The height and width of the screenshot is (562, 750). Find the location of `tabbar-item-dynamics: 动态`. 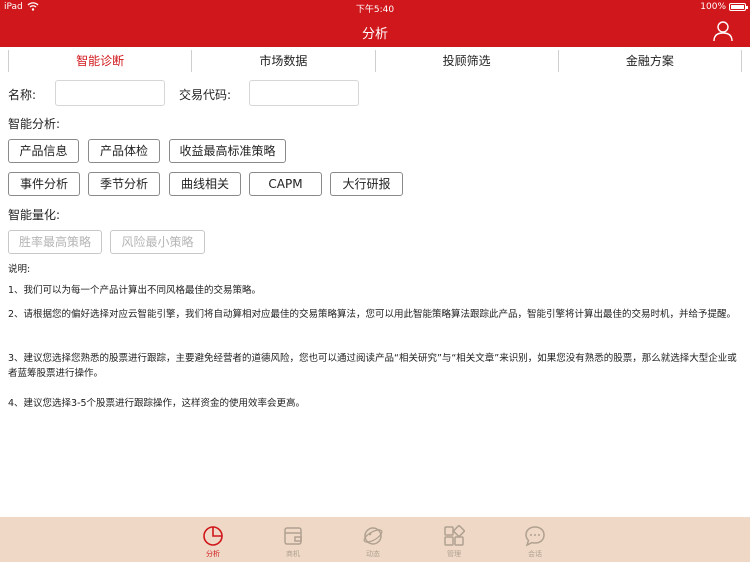

tabbar-item-dynamics: 动态 is located at coordinates (373, 542).